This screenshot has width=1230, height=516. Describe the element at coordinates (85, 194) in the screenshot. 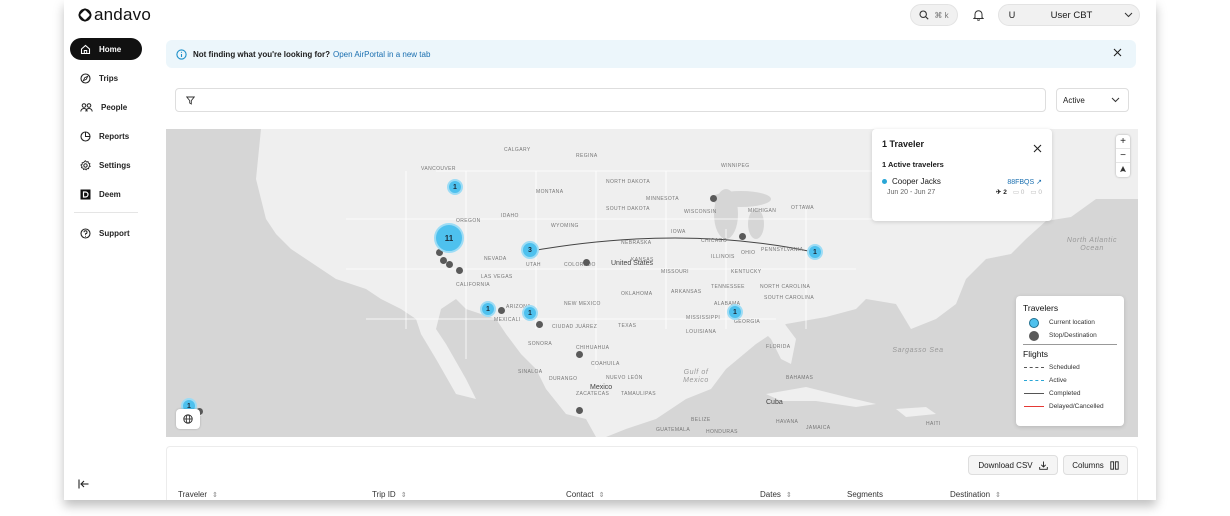

I see `deem-logo-icon` at that location.